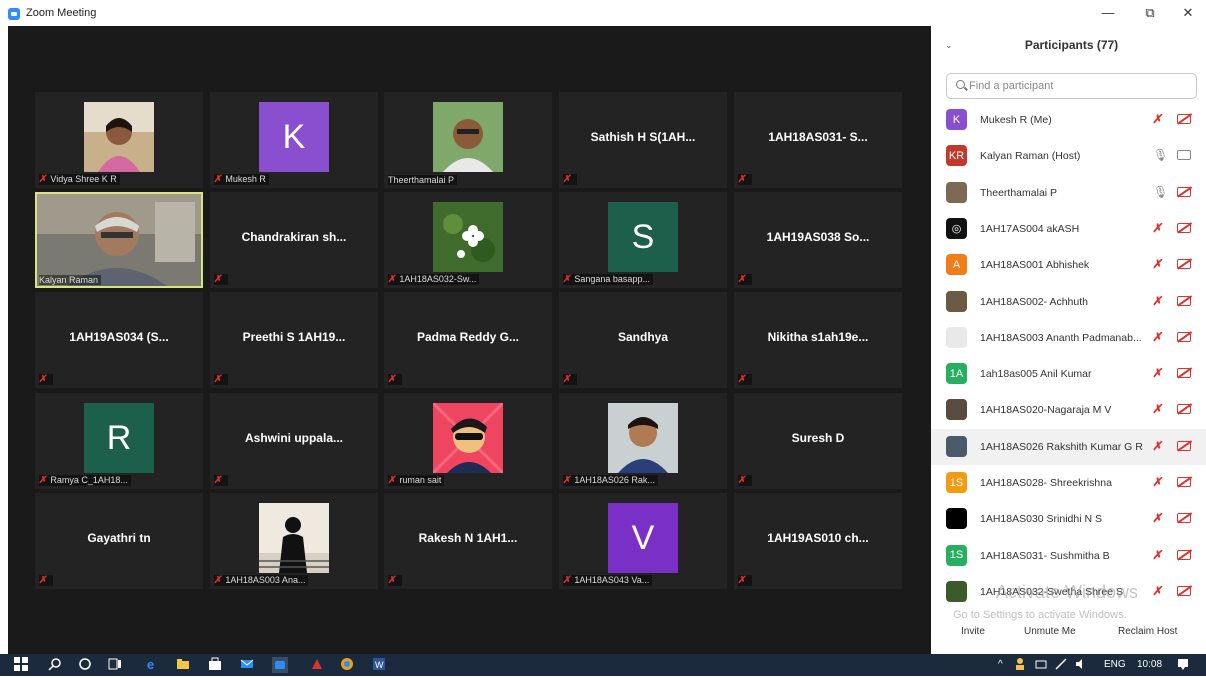 Image resolution: width=1206 pixels, height=678 pixels. Describe the element at coordinates (1082, 665) in the screenshot. I see `volume-icon` at that location.